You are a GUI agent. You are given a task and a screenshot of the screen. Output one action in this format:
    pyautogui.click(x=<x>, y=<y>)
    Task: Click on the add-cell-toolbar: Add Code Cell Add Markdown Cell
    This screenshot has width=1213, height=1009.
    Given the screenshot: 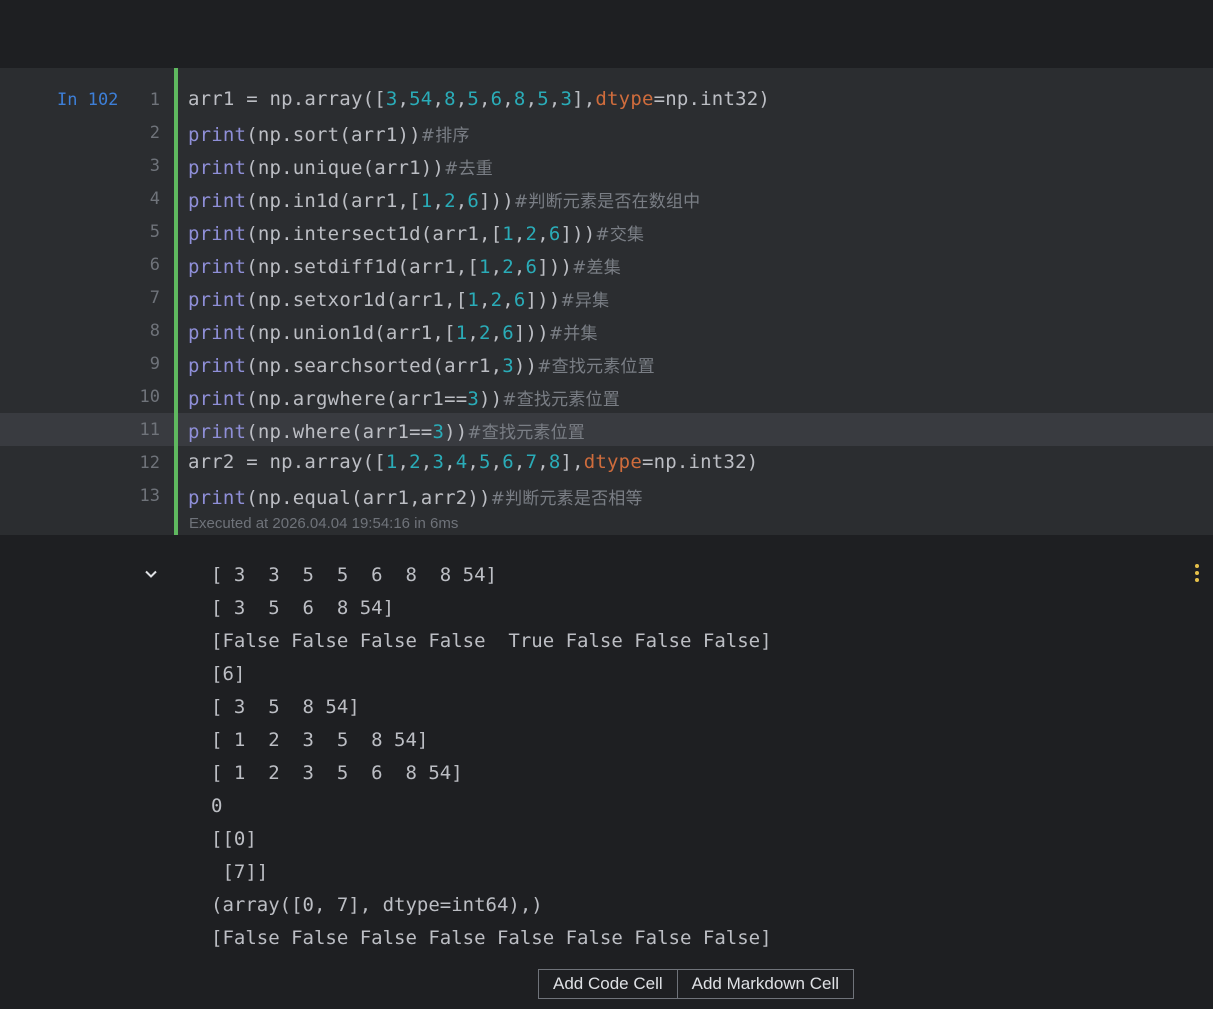 What is the action you would take?
    pyautogui.click(x=696, y=984)
    